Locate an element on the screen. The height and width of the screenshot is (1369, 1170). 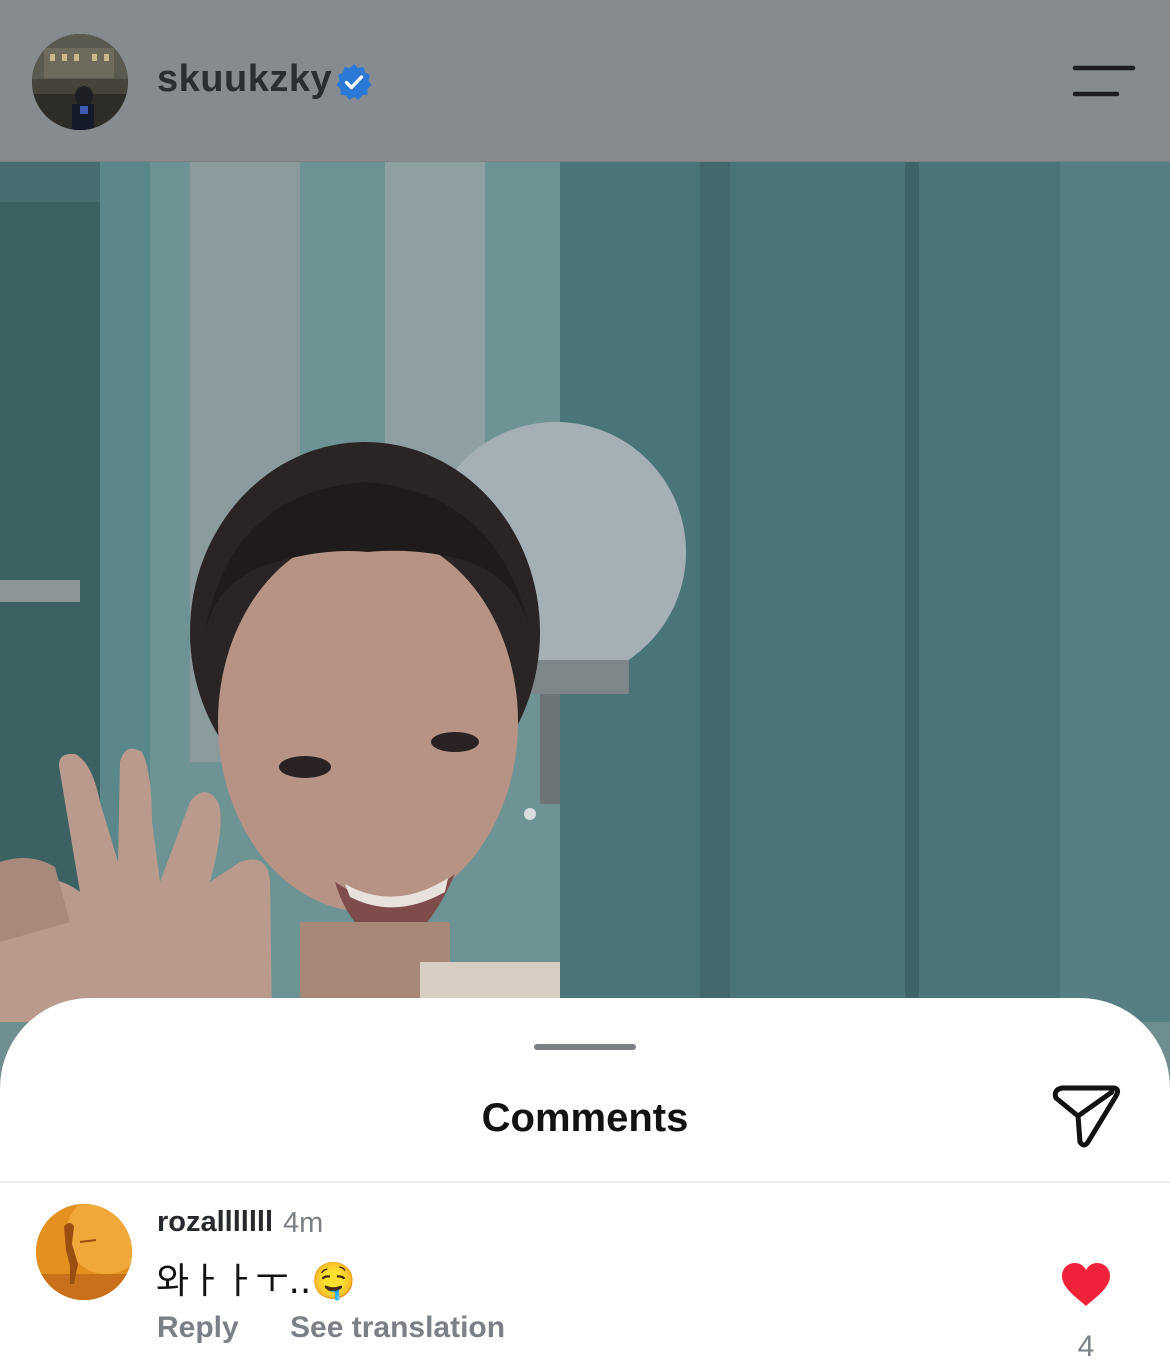
post-header: skuukzky is located at coordinates (585, 81).